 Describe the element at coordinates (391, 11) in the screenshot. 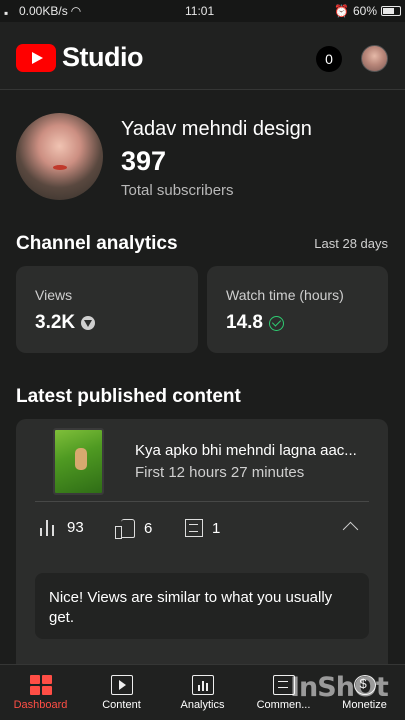

I see `battery-icon` at that location.